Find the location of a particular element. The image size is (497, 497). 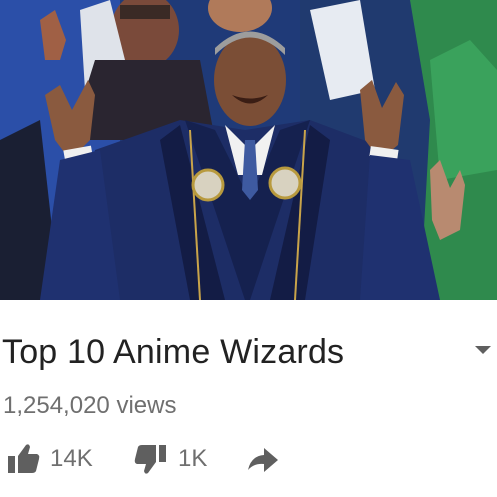

expand-description-button is located at coordinates (483, 350).